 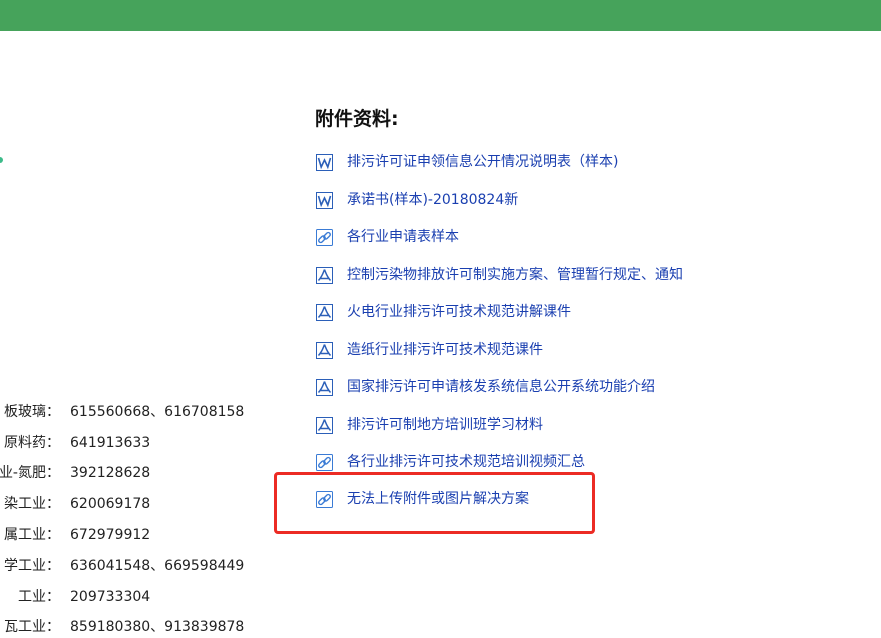 I want to click on contact-numbers: 672979912, so click(x=110, y=535).